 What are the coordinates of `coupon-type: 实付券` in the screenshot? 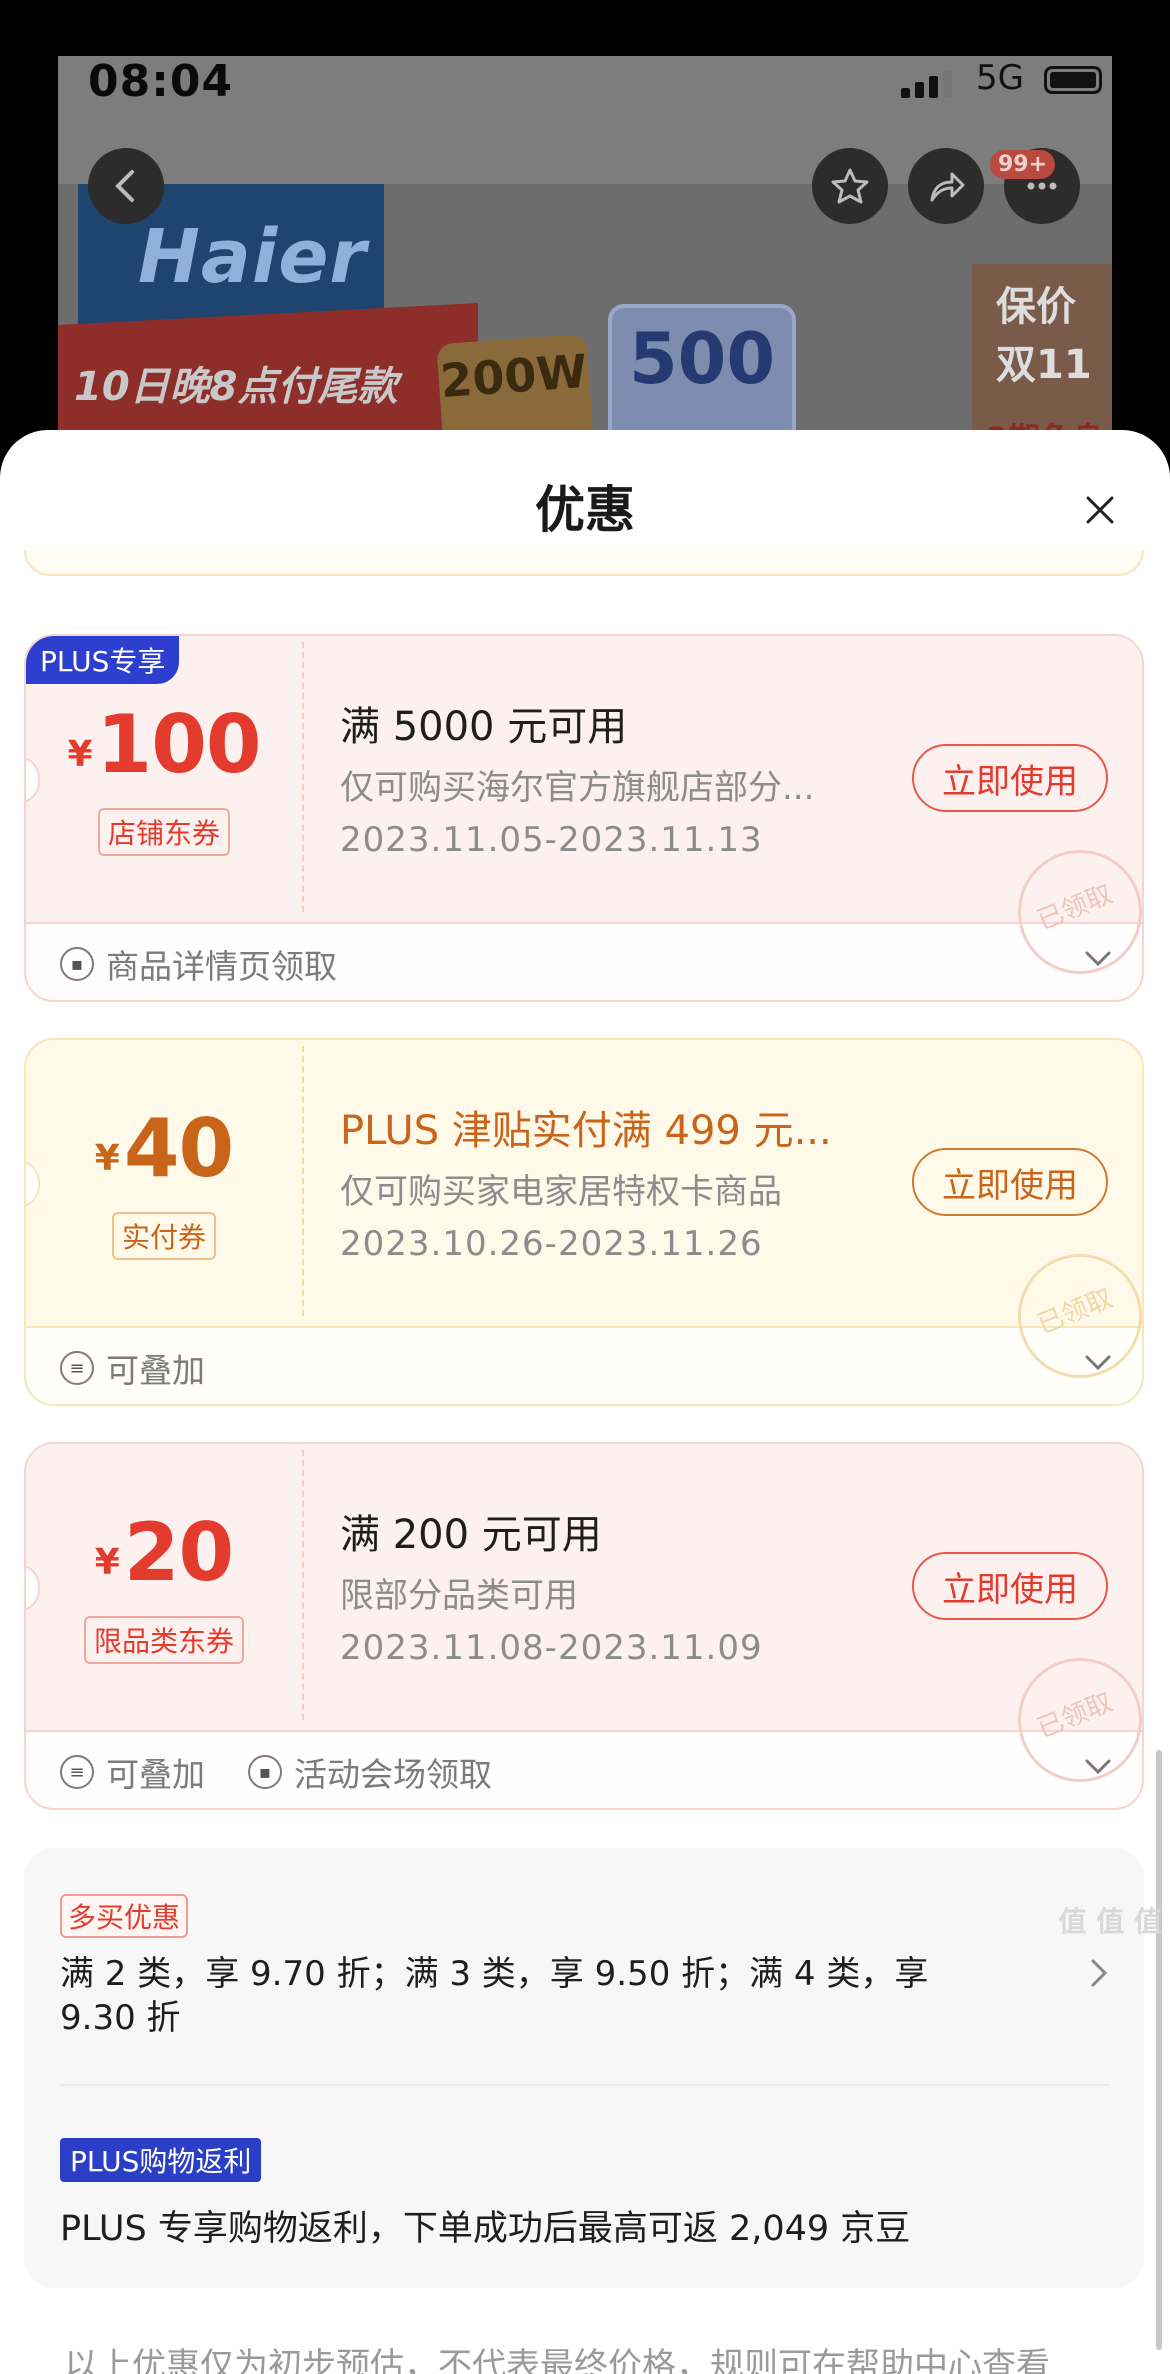 It's located at (164, 1236).